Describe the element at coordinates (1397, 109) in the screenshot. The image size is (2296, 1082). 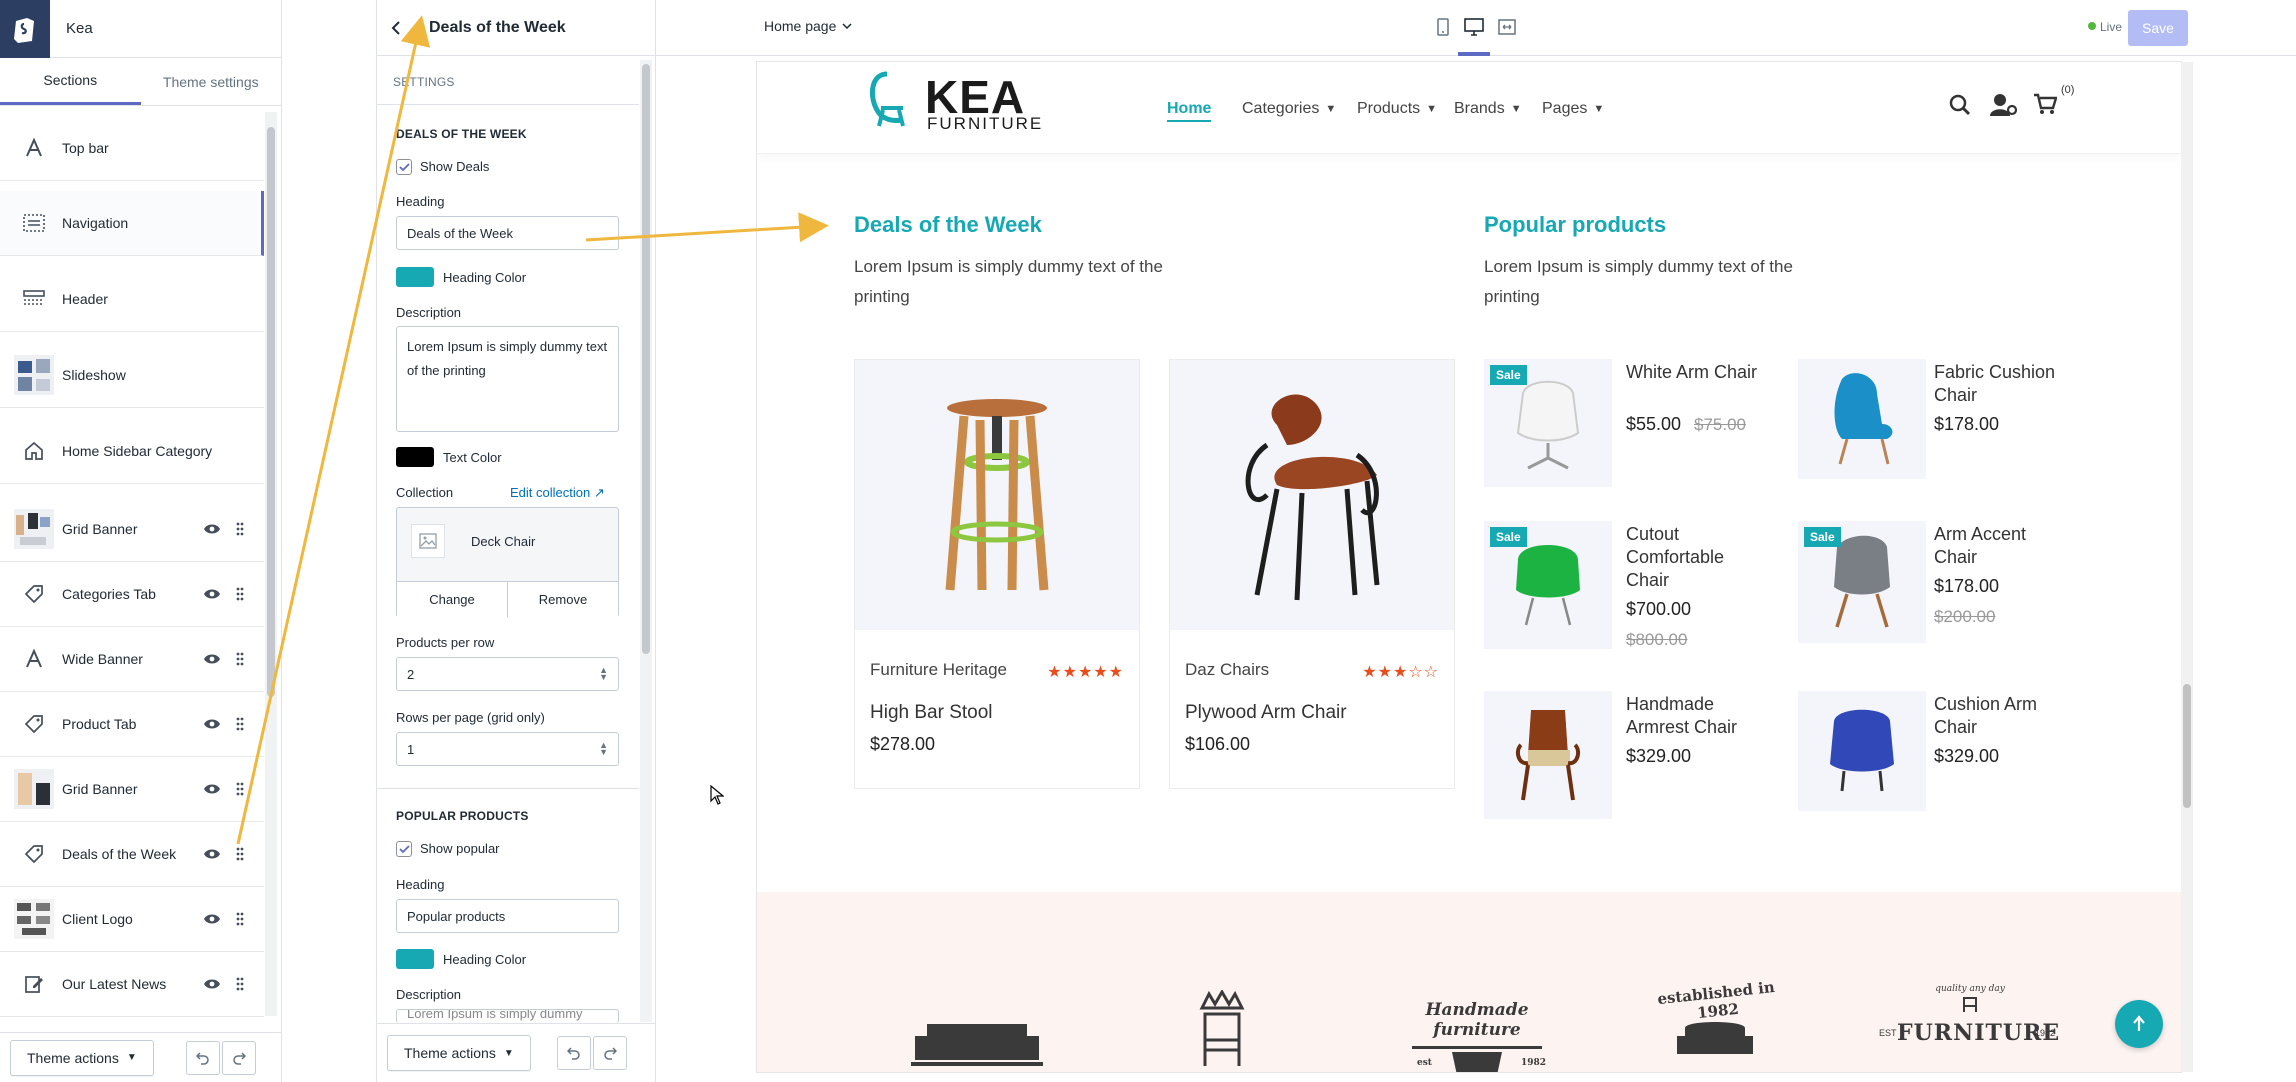
I see `nav-products: Products ▼` at that location.